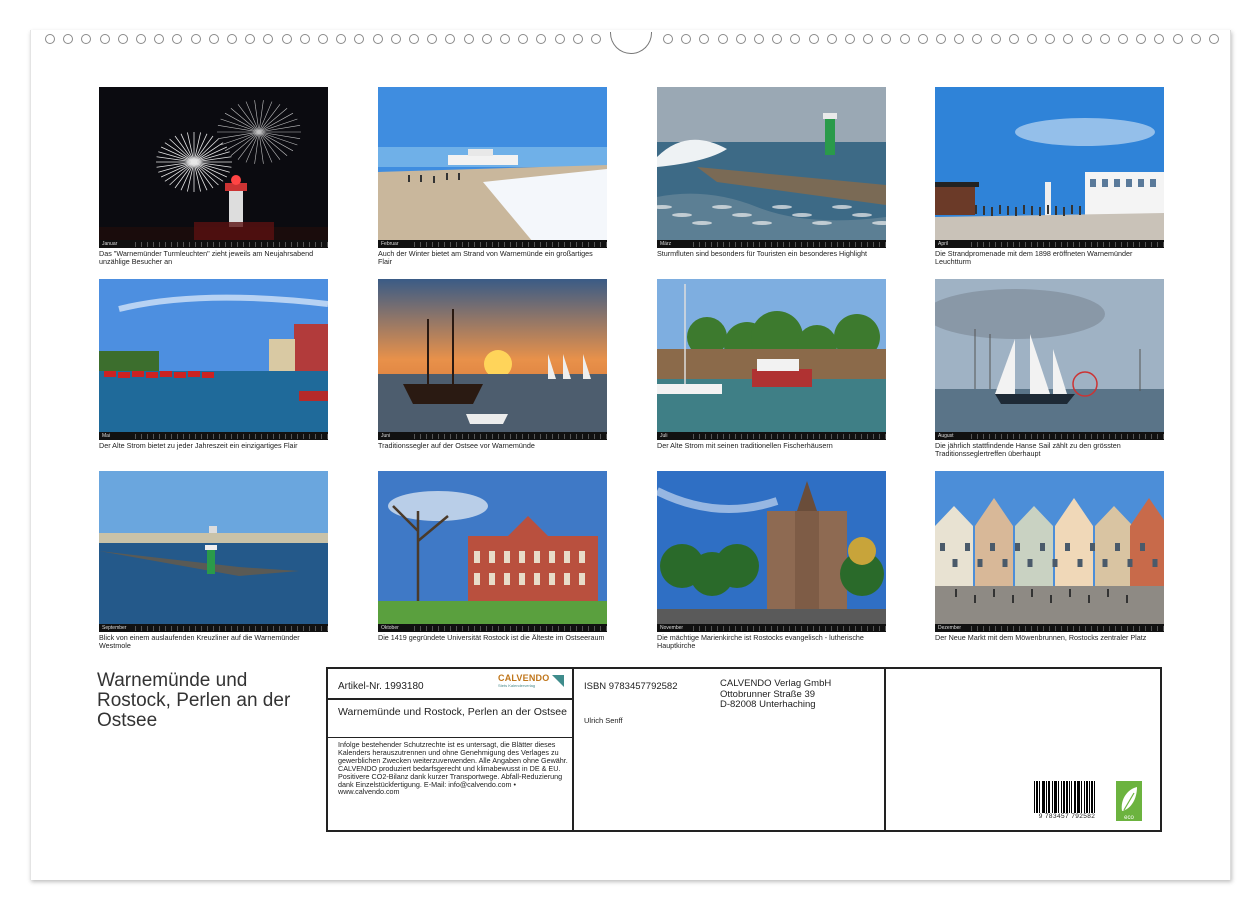 This screenshot has width=1260, height=908. Describe the element at coordinates (117, 436) in the screenshot. I see `month-label: Mai` at that location.